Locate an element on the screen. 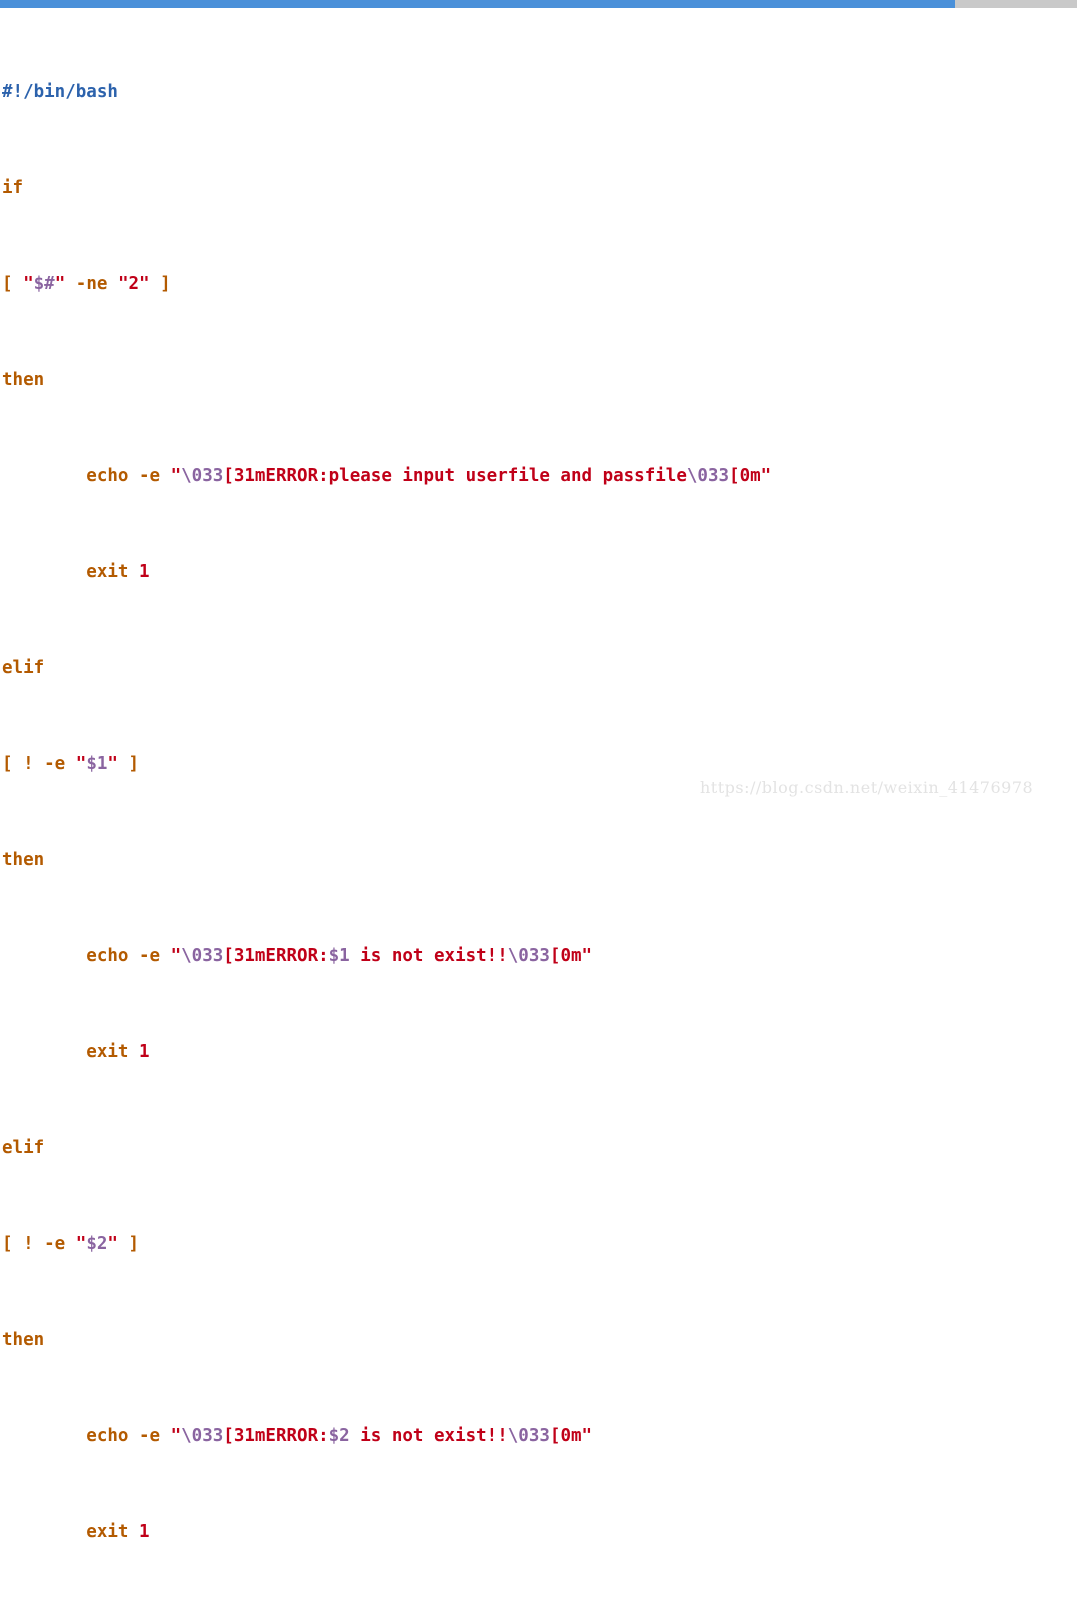  code-line: [ ! -e "$2" ] is located at coordinates (538, 1244).